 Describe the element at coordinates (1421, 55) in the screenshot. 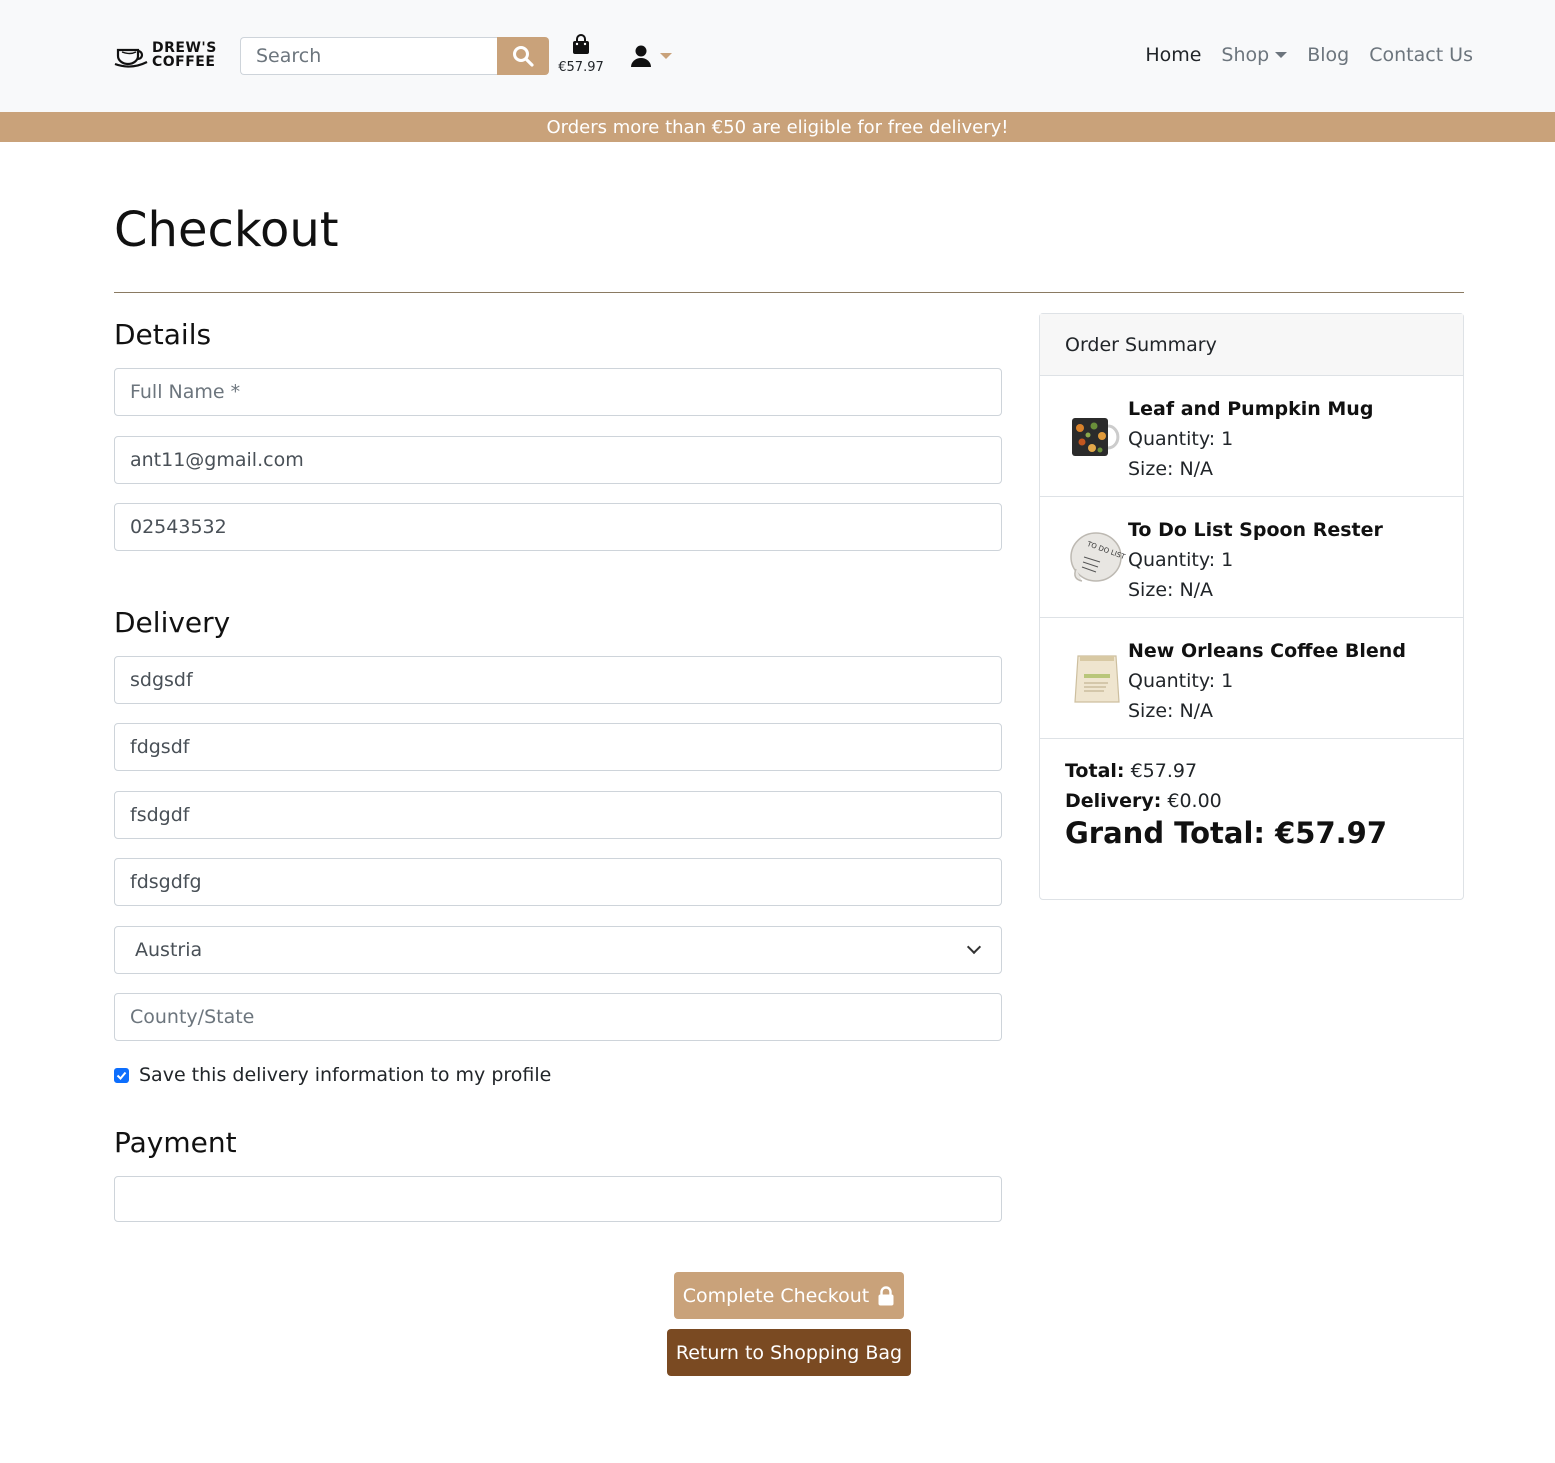

I see `nav-contact: Contact Us` at that location.